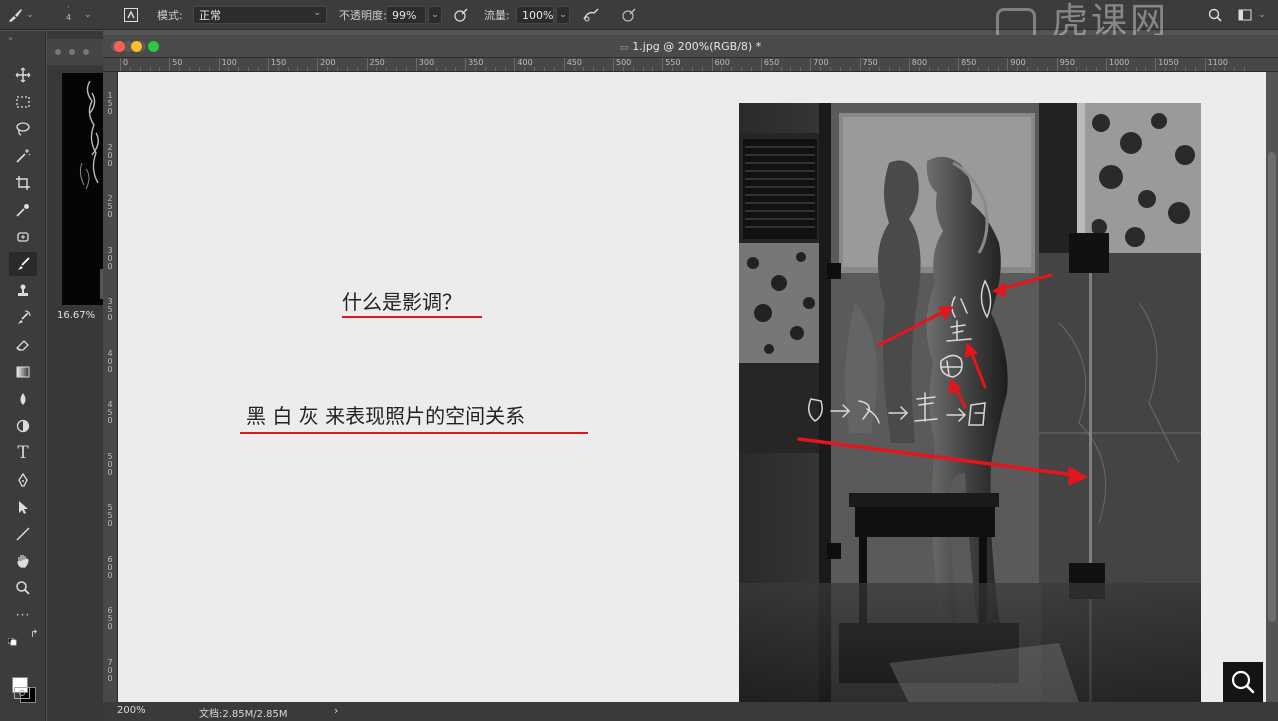  I want to click on vertical-scrollbar, so click(1272, 387).